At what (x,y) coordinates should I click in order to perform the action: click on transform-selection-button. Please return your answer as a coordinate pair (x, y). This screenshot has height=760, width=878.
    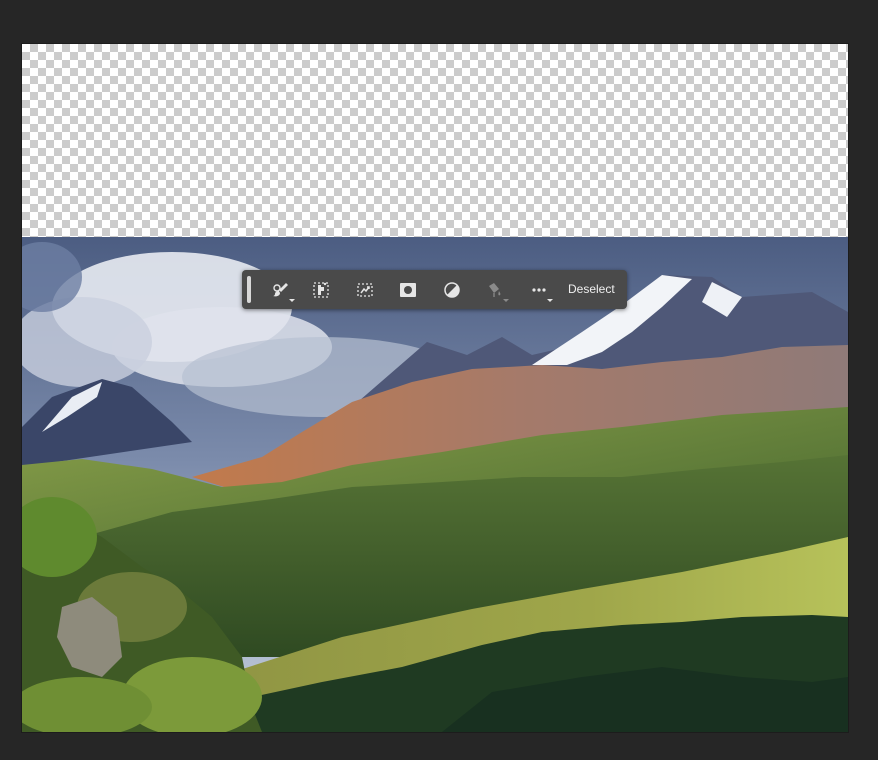
    Looking at the image, I should click on (365, 289).